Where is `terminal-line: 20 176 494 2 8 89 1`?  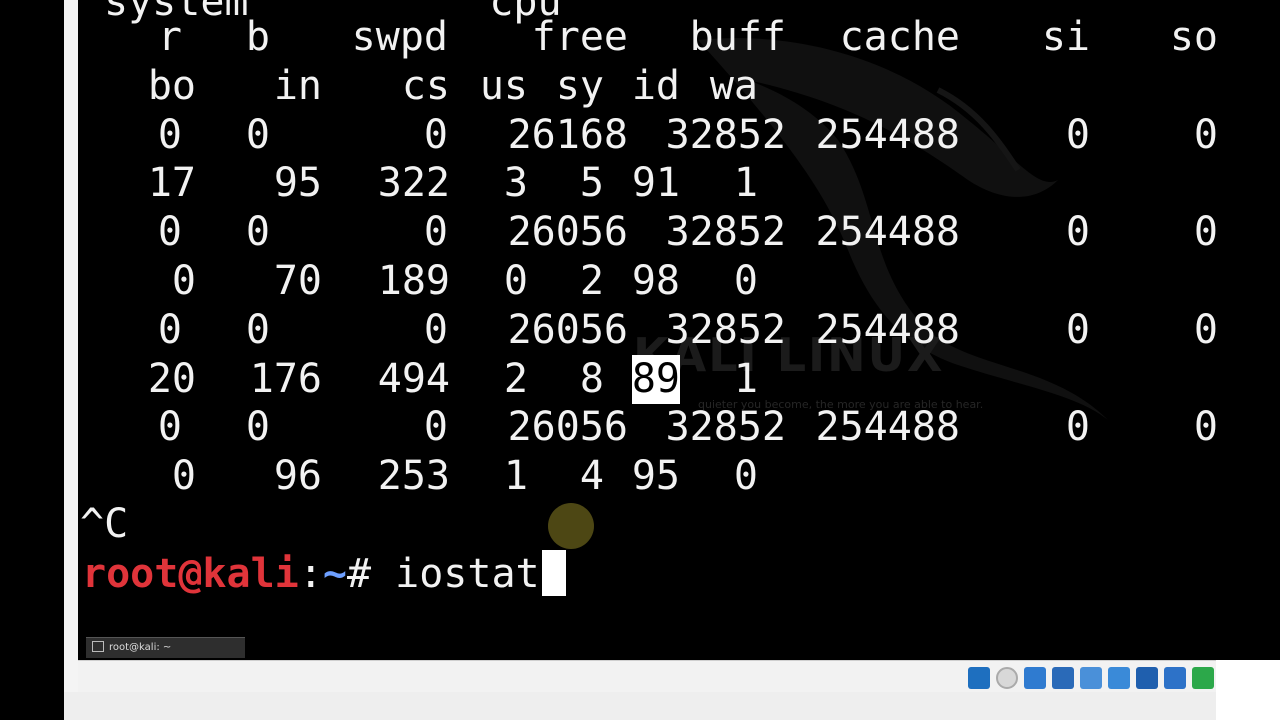 terminal-line: 20 176 494 2 8 89 1 is located at coordinates (647, 379).